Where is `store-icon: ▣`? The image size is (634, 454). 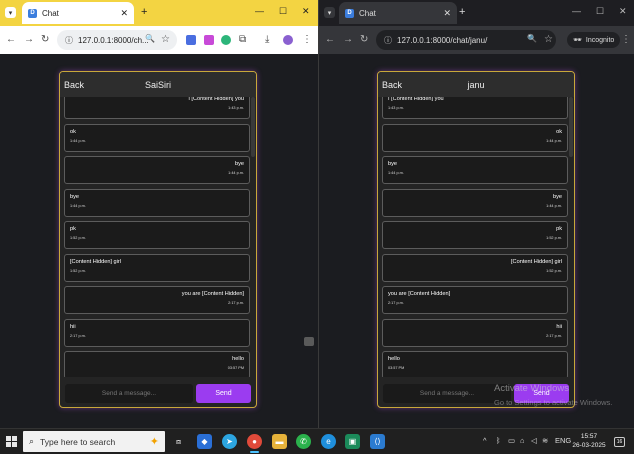
store-icon: ▣ is located at coordinates (352, 441).